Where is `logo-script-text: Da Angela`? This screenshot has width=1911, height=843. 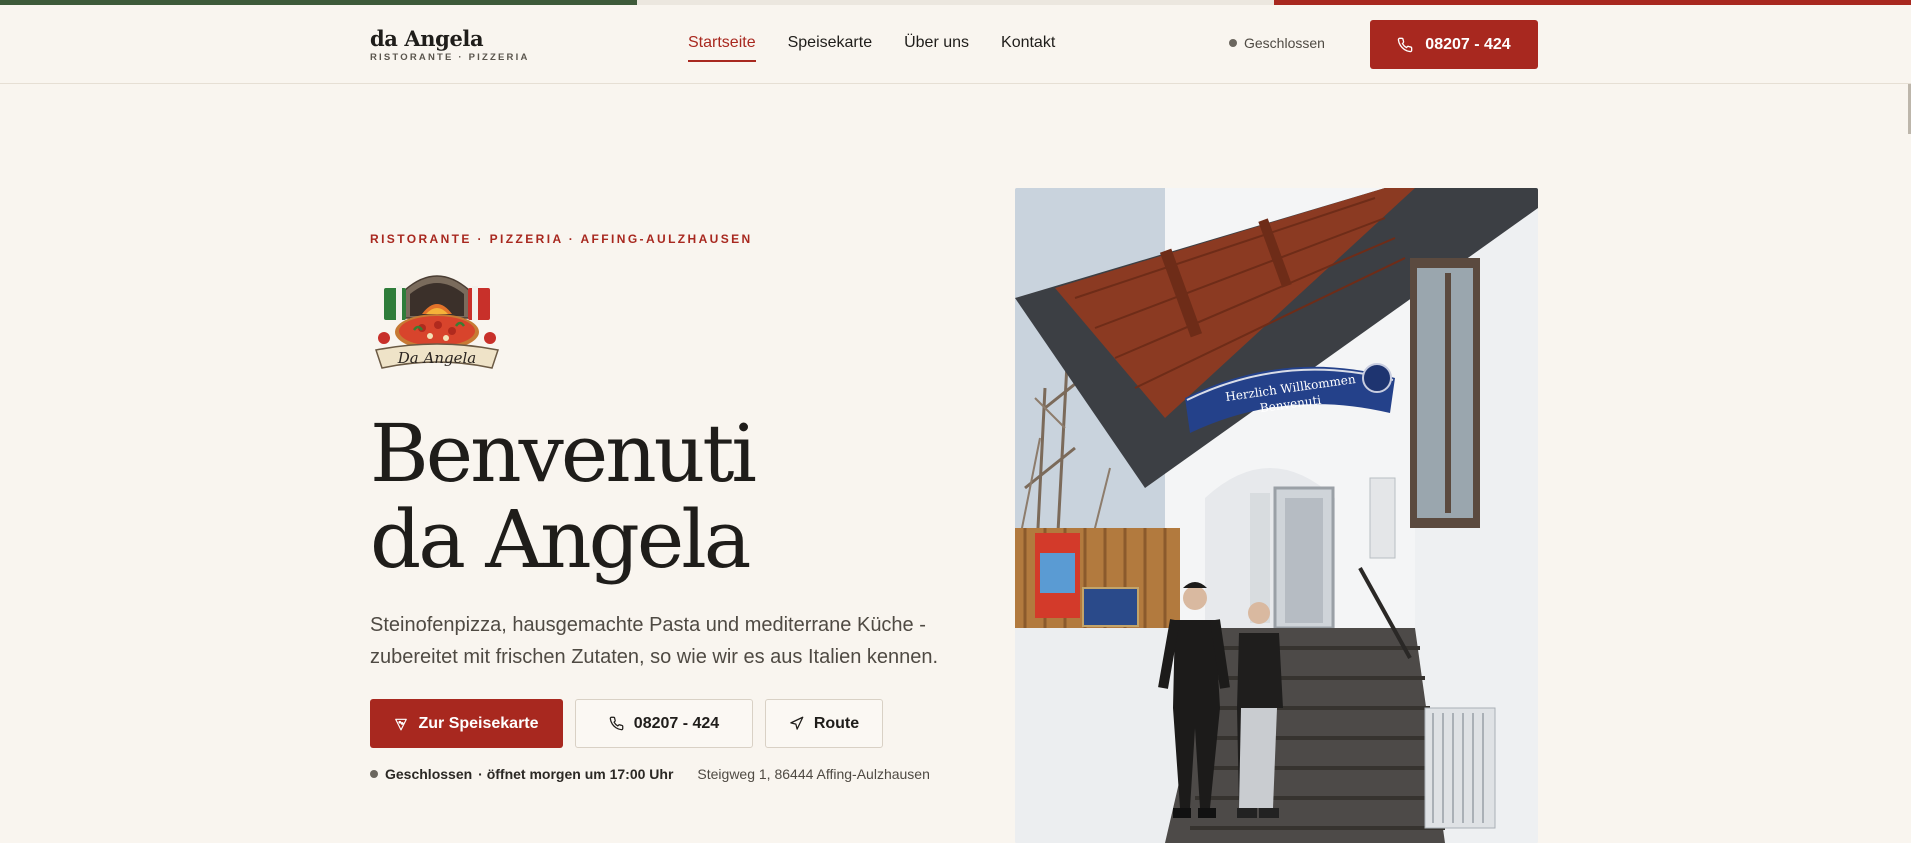
logo-script-text: Da Angela is located at coordinates (436, 358).